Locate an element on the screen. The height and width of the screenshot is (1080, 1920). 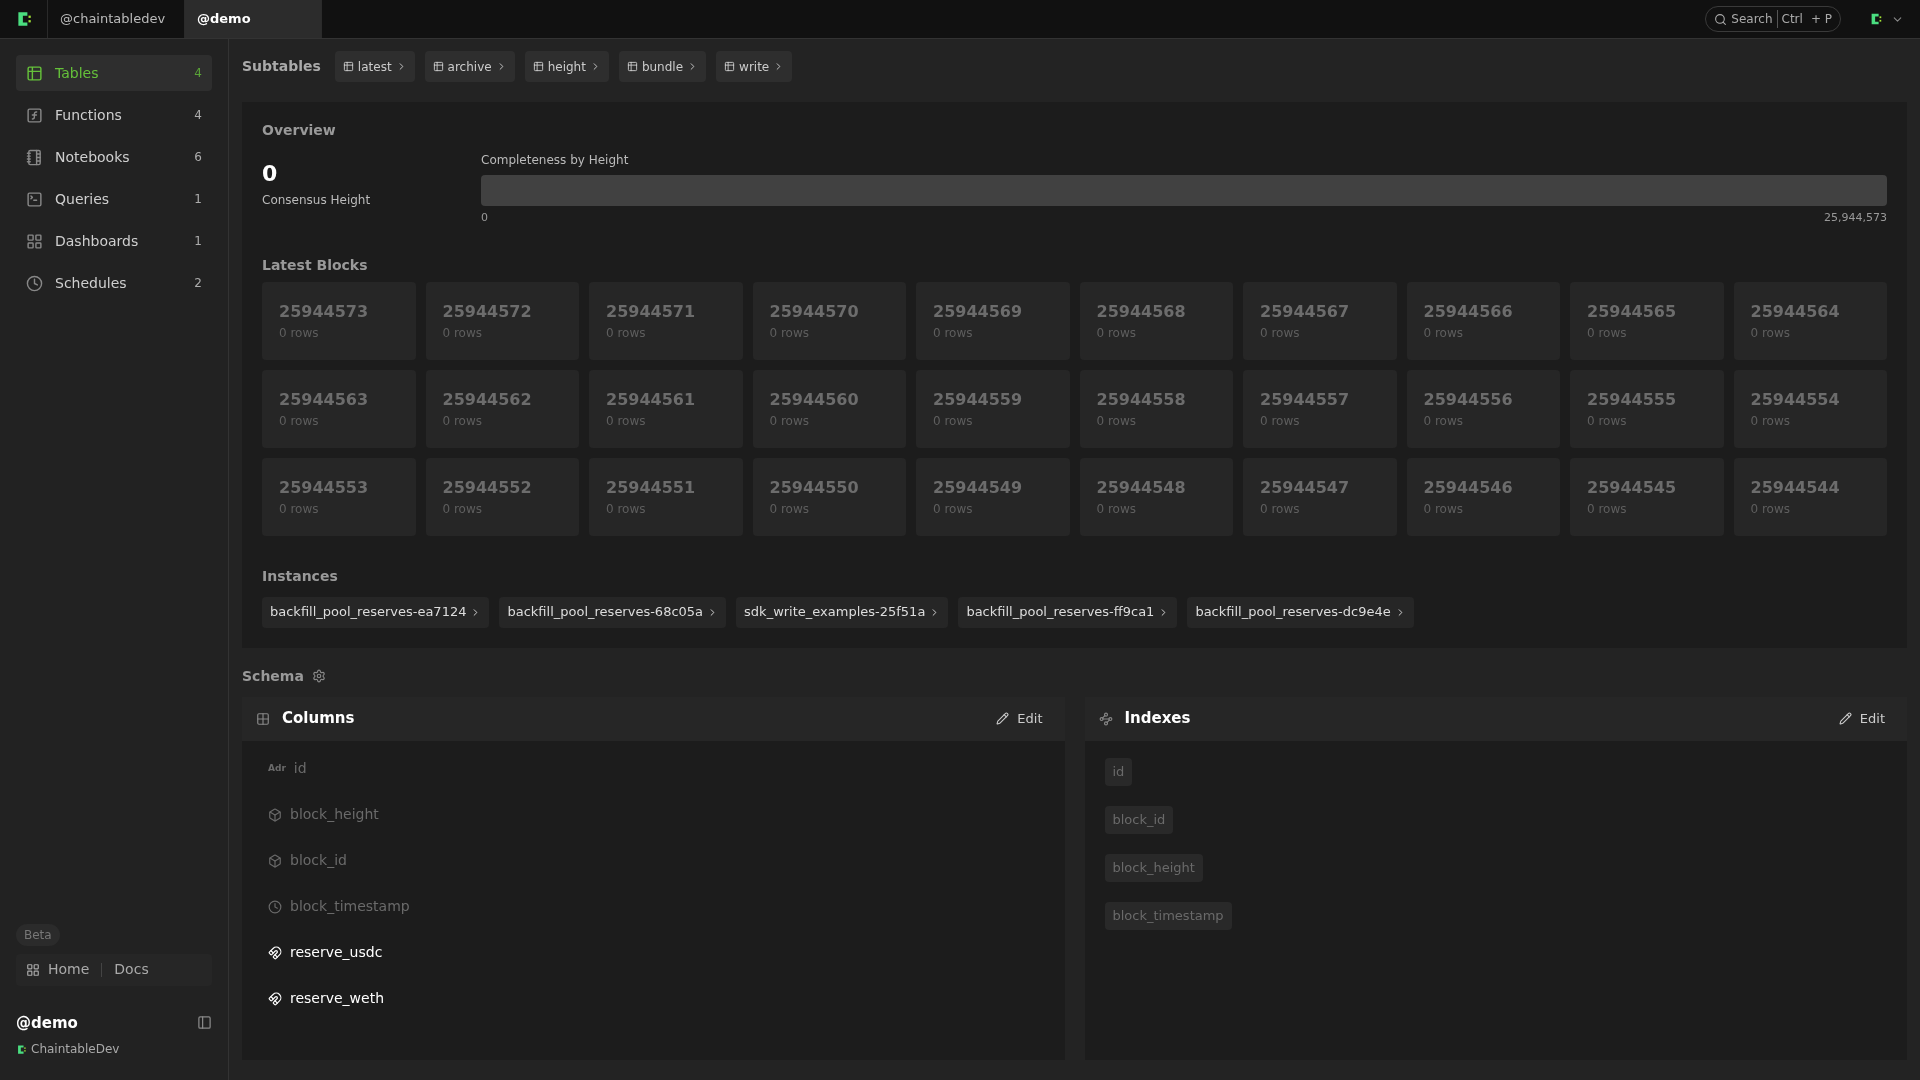
block-card: 25944560 0 rows is located at coordinates (829, 408).